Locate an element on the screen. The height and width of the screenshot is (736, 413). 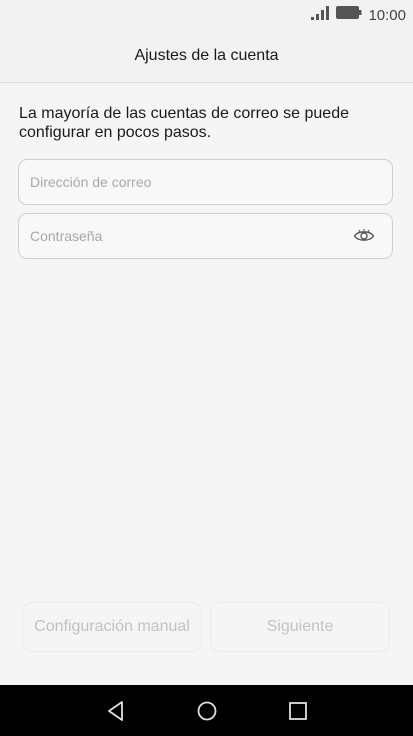
status-bar: 10:00 is located at coordinates (206, 15).